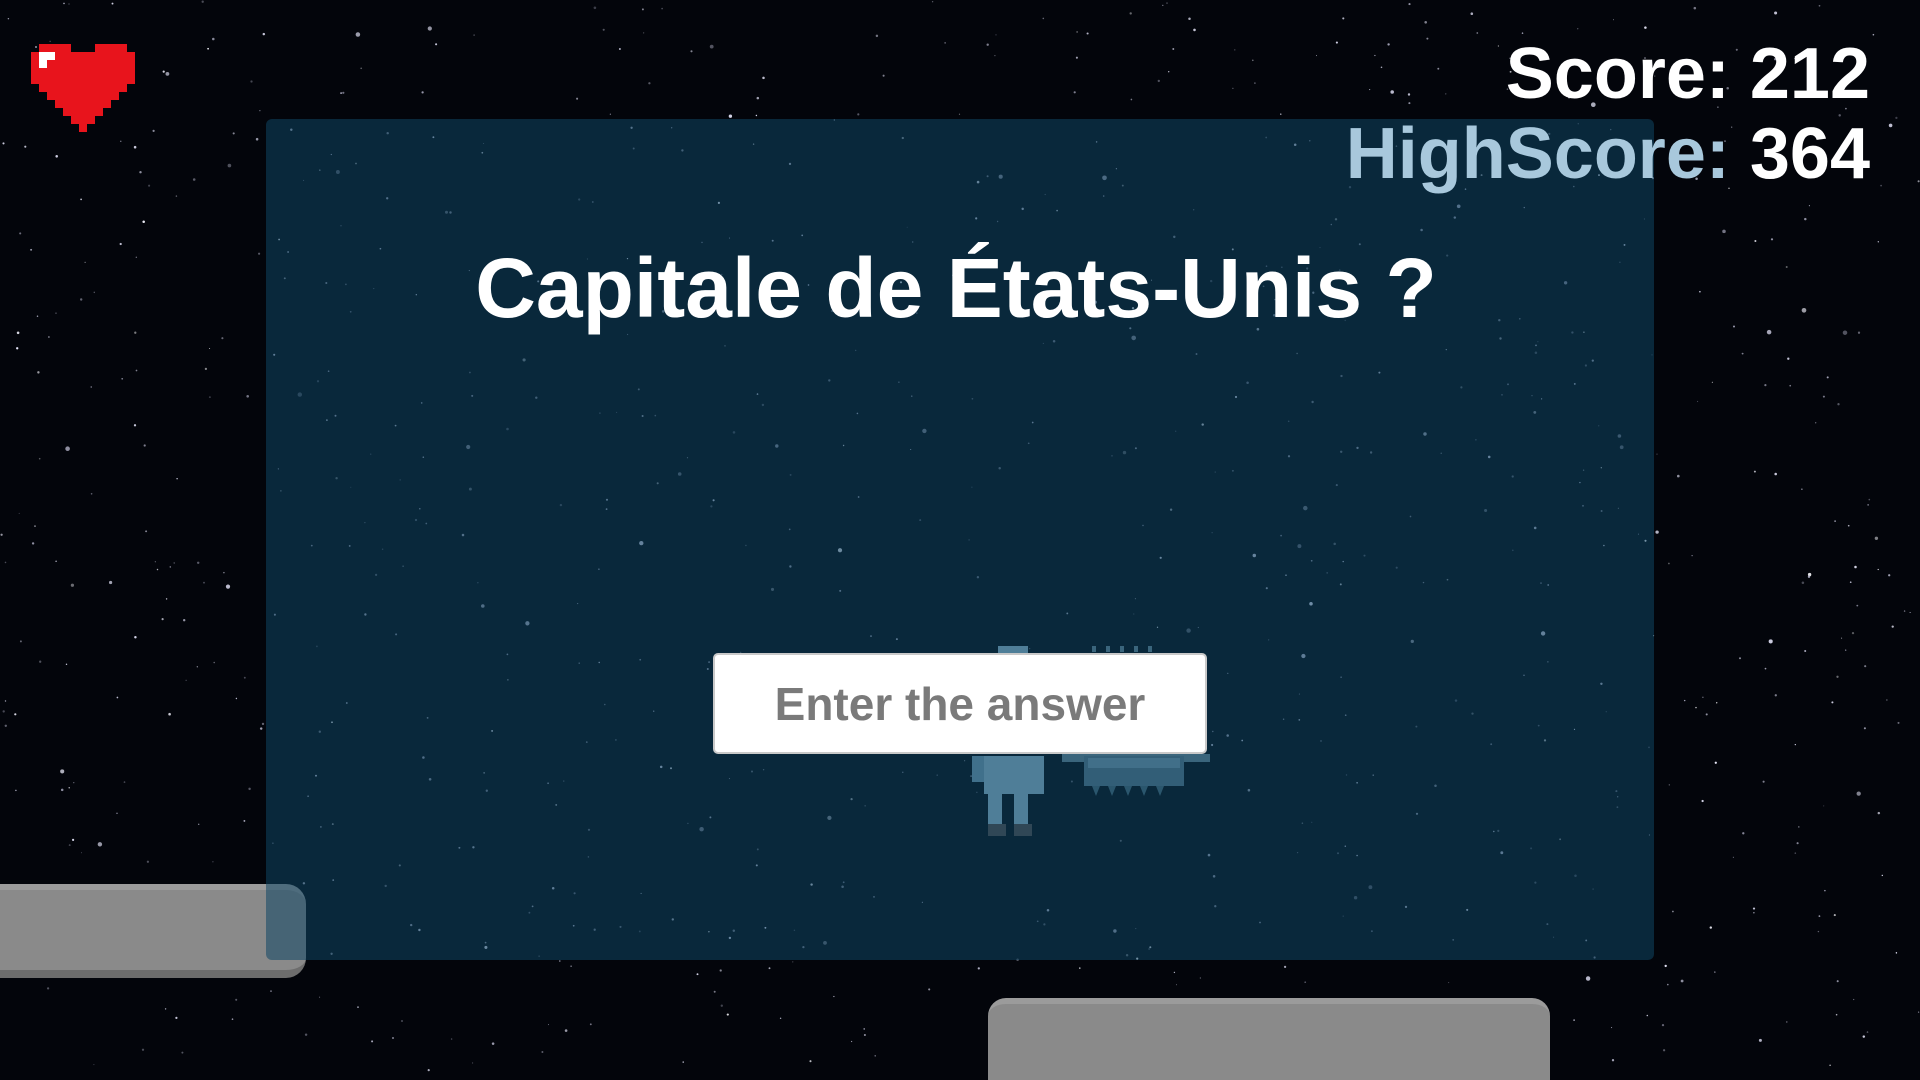  Describe the element at coordinates (153, 931) in the screenshot. I see `platform-left` at that location.